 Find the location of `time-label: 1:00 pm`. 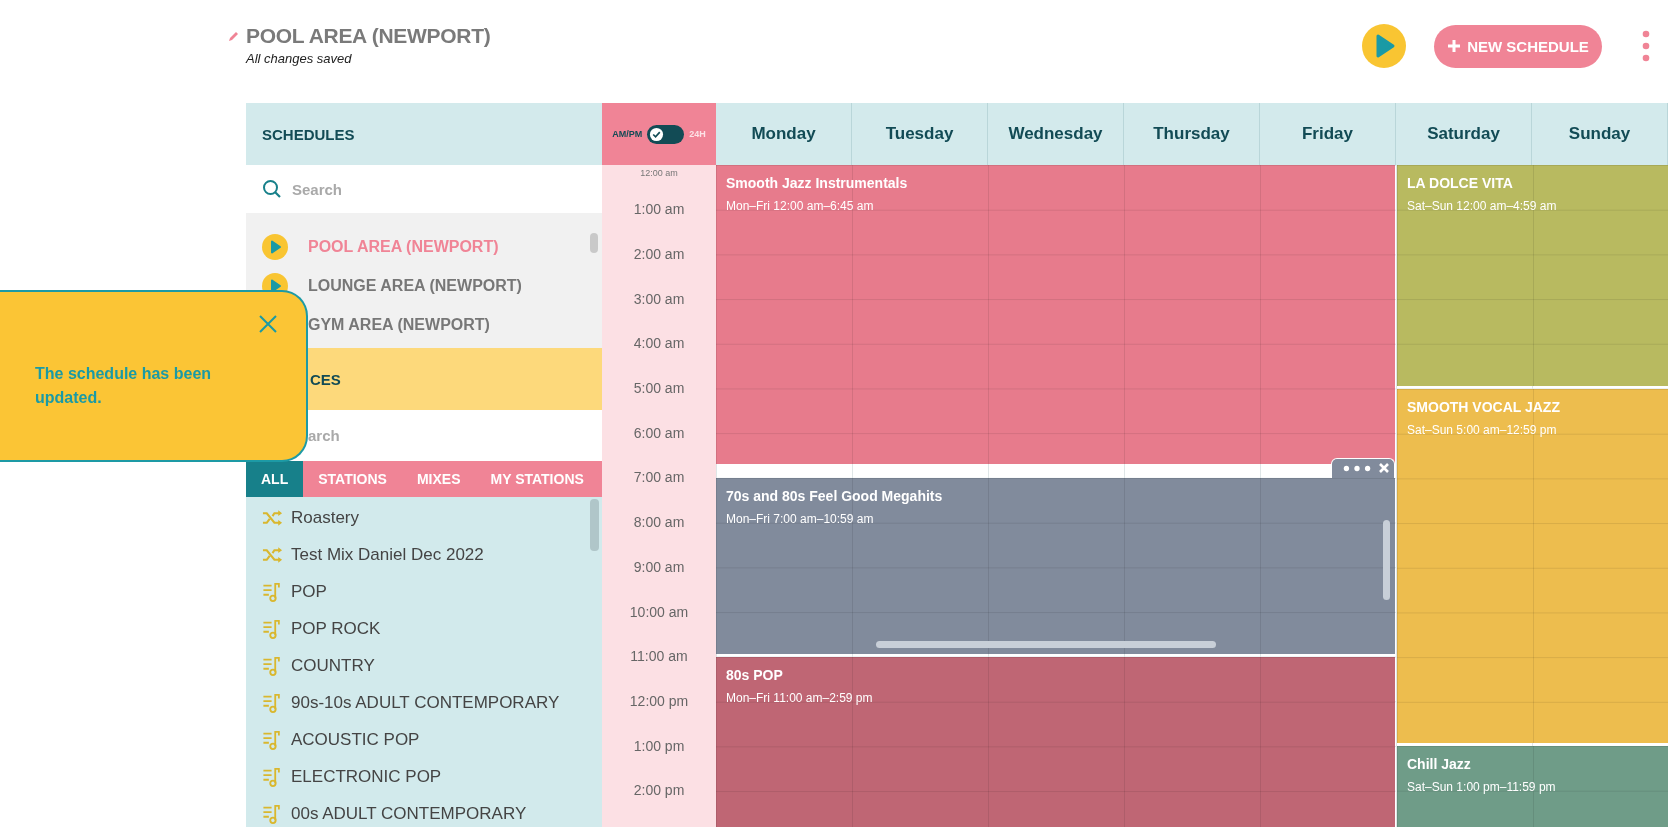

time-label: 1:00 pm is located at coordinates (659, 745).